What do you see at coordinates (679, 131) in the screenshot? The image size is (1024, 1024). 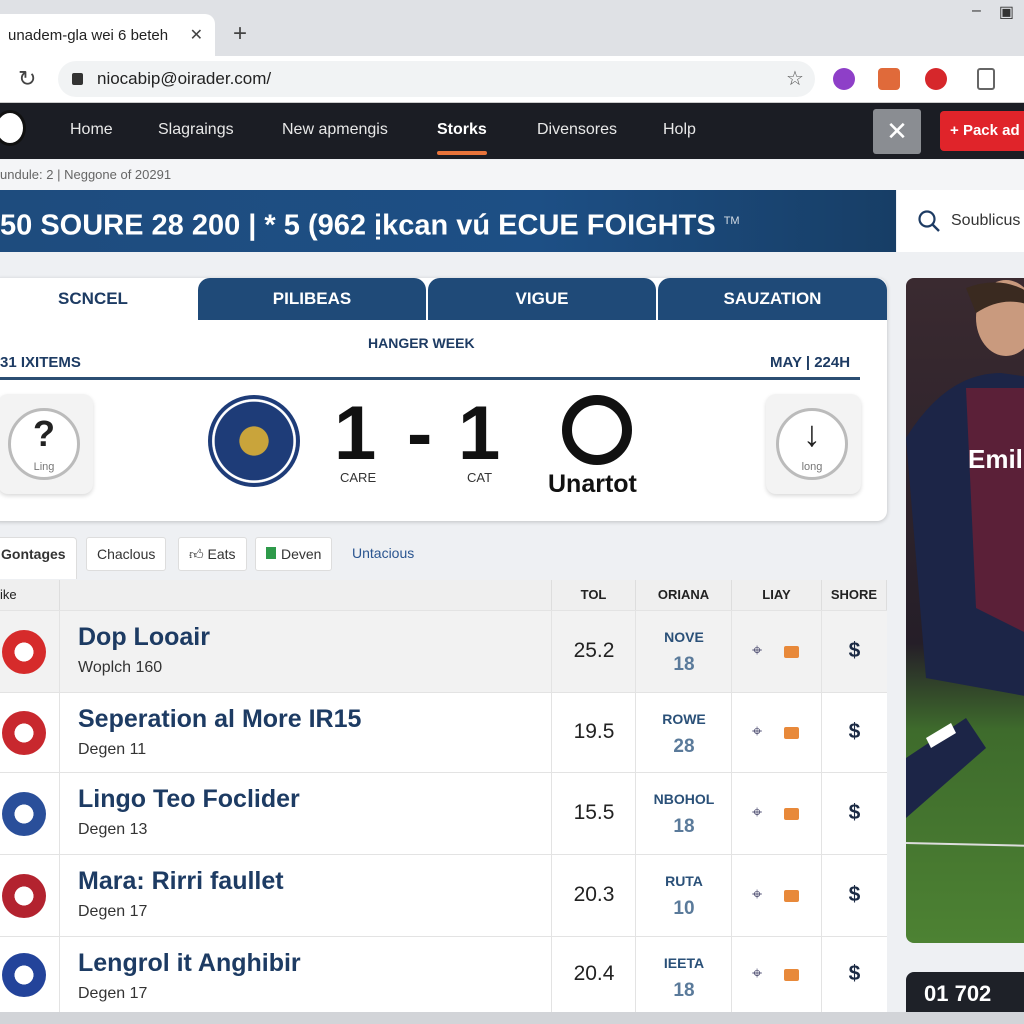 I see `nav-holp: Holp` at bounding box center [679, 131].